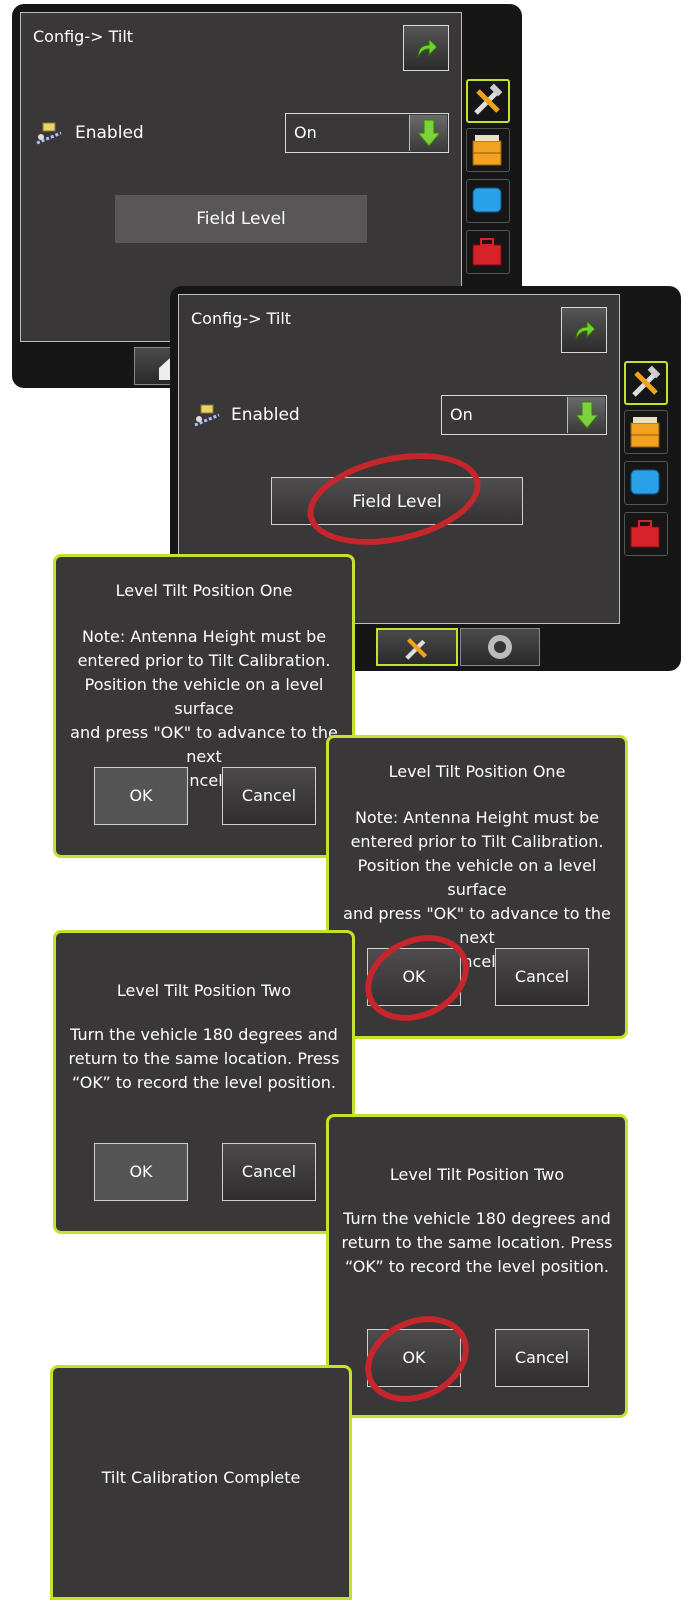 The image size is (695, 1600). I want to click on tools-bottom-tab, so click(417, 647).